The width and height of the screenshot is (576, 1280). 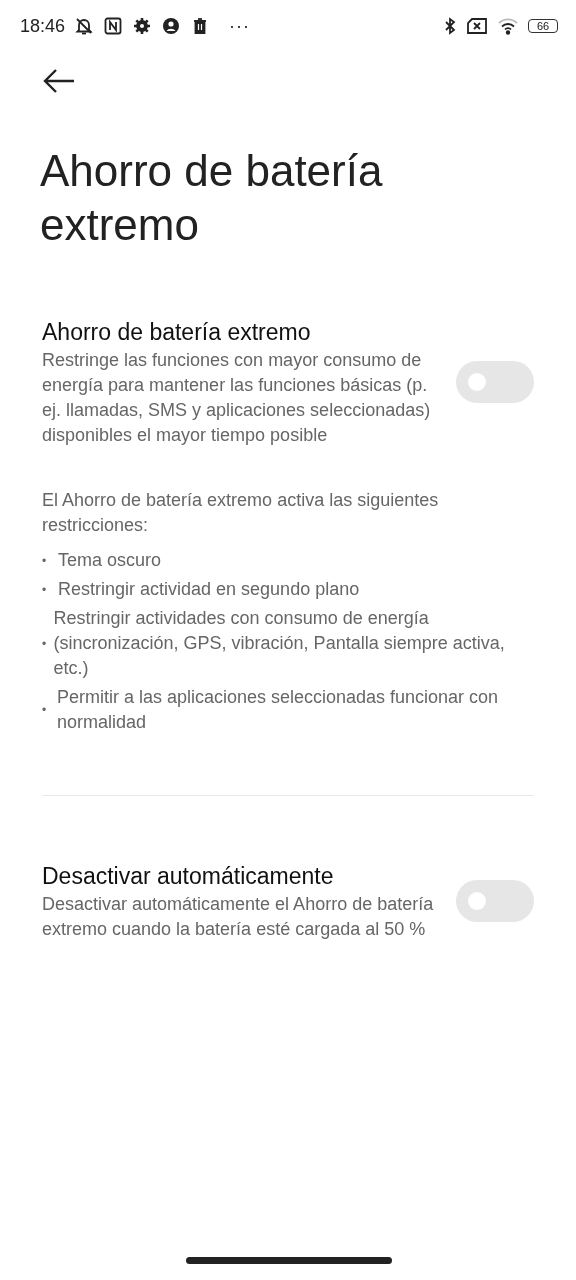 I want to click on setting-description: Desactivar automáticamente el Ahorro de batería extremo cuando la batería esté cargada al 50 %, so click(x=238, y=917).